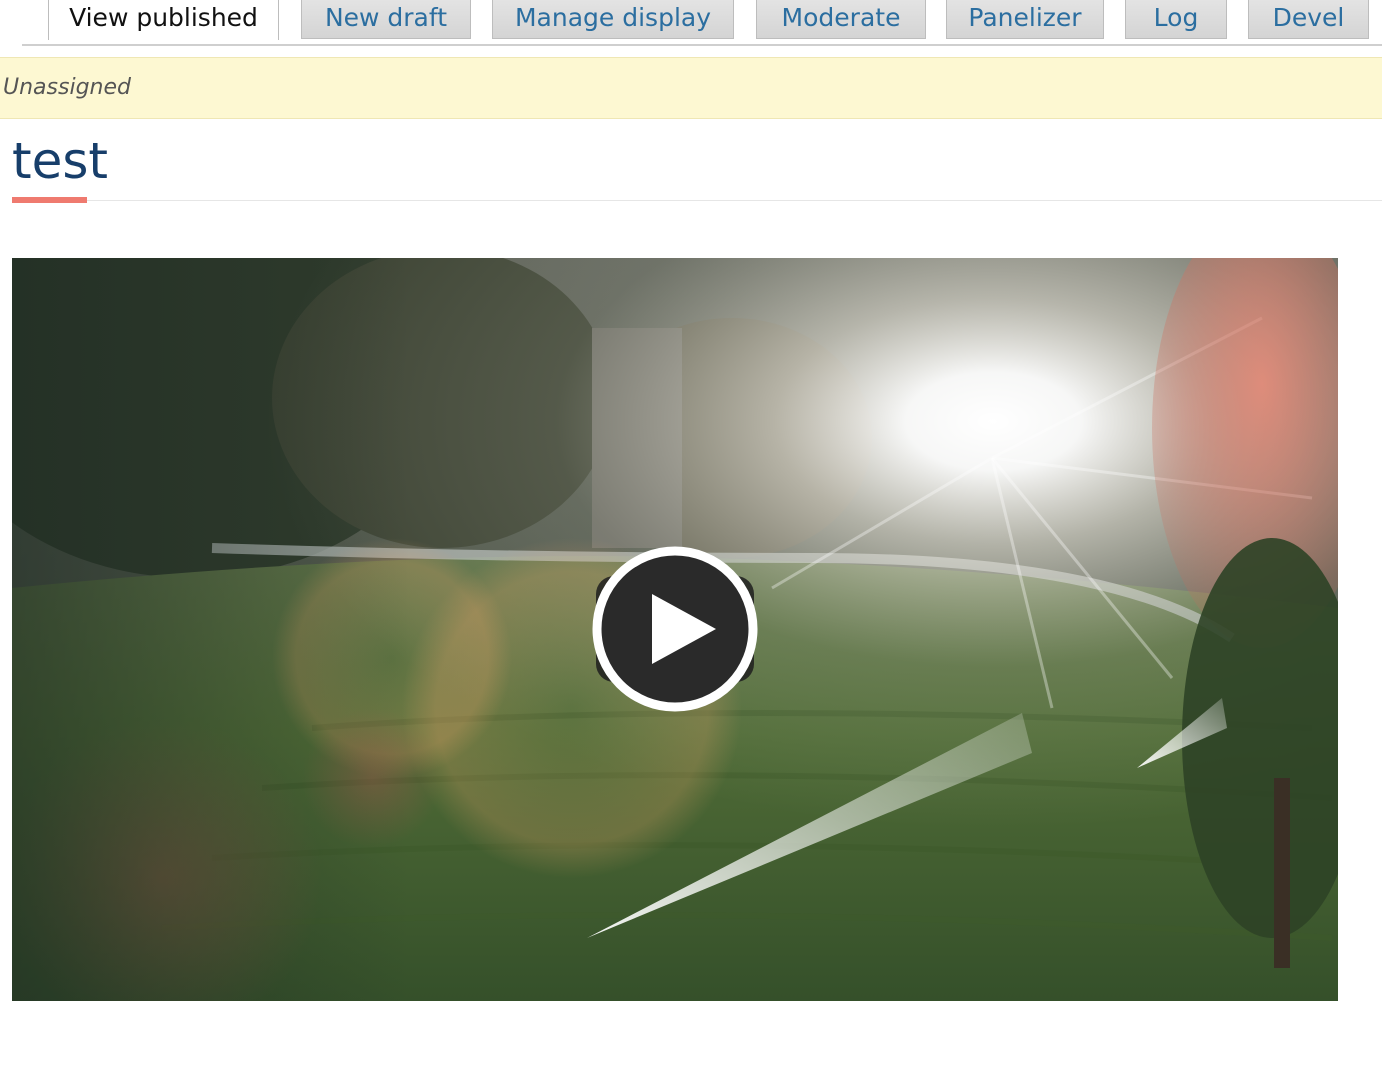 The height and width of the screenshot is (1076, 1382). Describe the element at coordinates (691, 88) in the screenshot. I see `moderation-status-bar: Unassigned` at that location.